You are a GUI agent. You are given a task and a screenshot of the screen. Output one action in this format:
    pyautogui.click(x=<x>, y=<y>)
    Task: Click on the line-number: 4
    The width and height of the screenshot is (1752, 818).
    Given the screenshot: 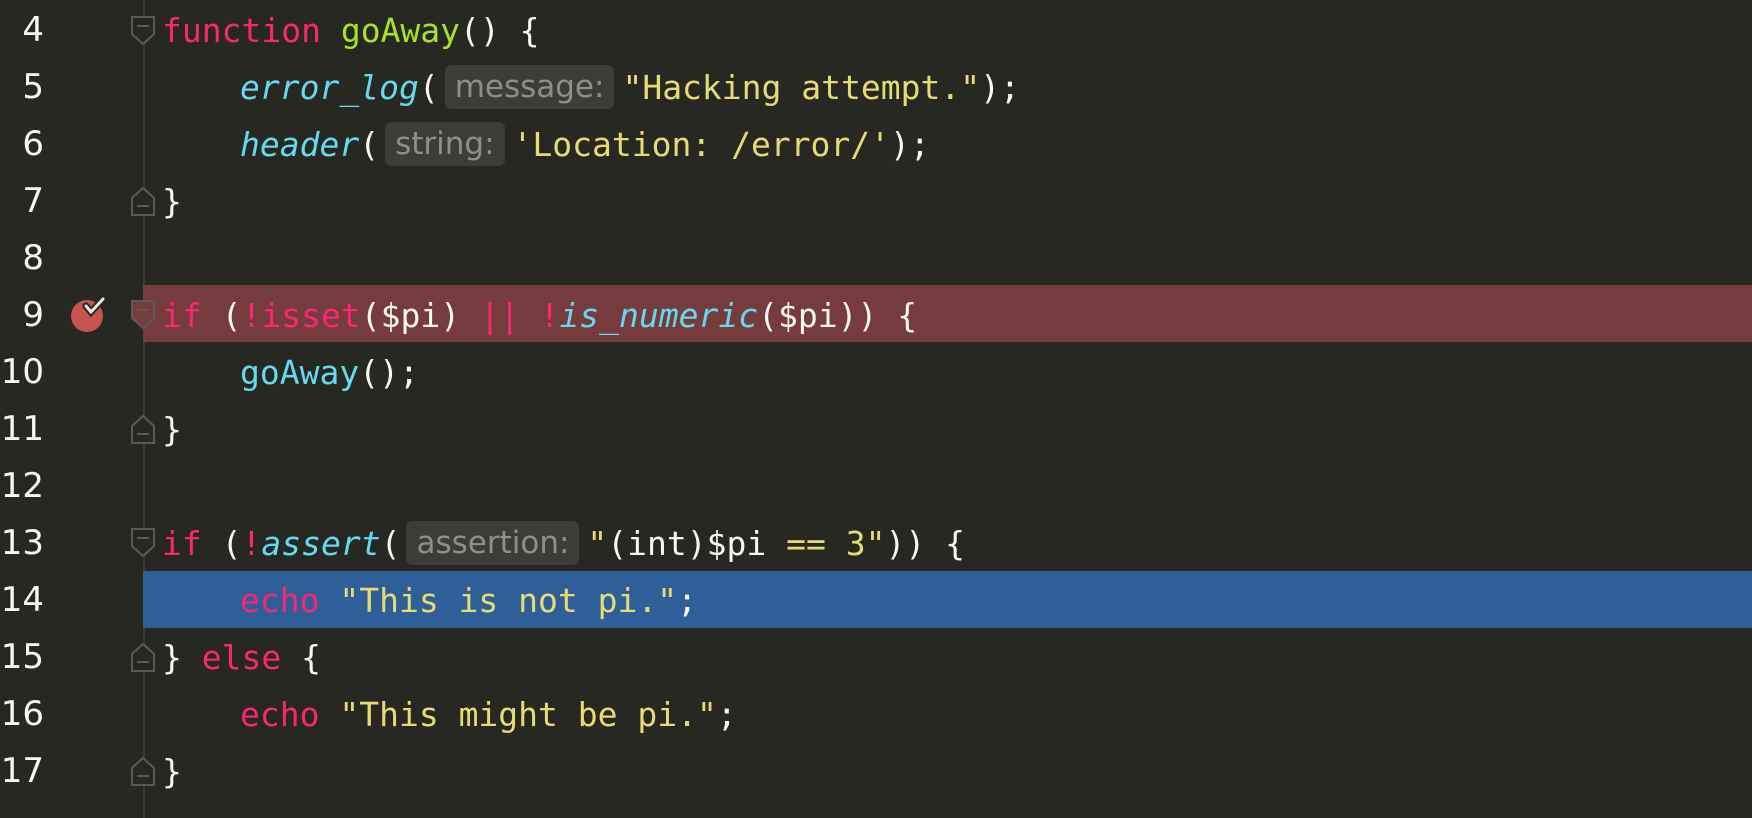 What is the action you would take?
    pyautogui.click(x=22, y=30)
    